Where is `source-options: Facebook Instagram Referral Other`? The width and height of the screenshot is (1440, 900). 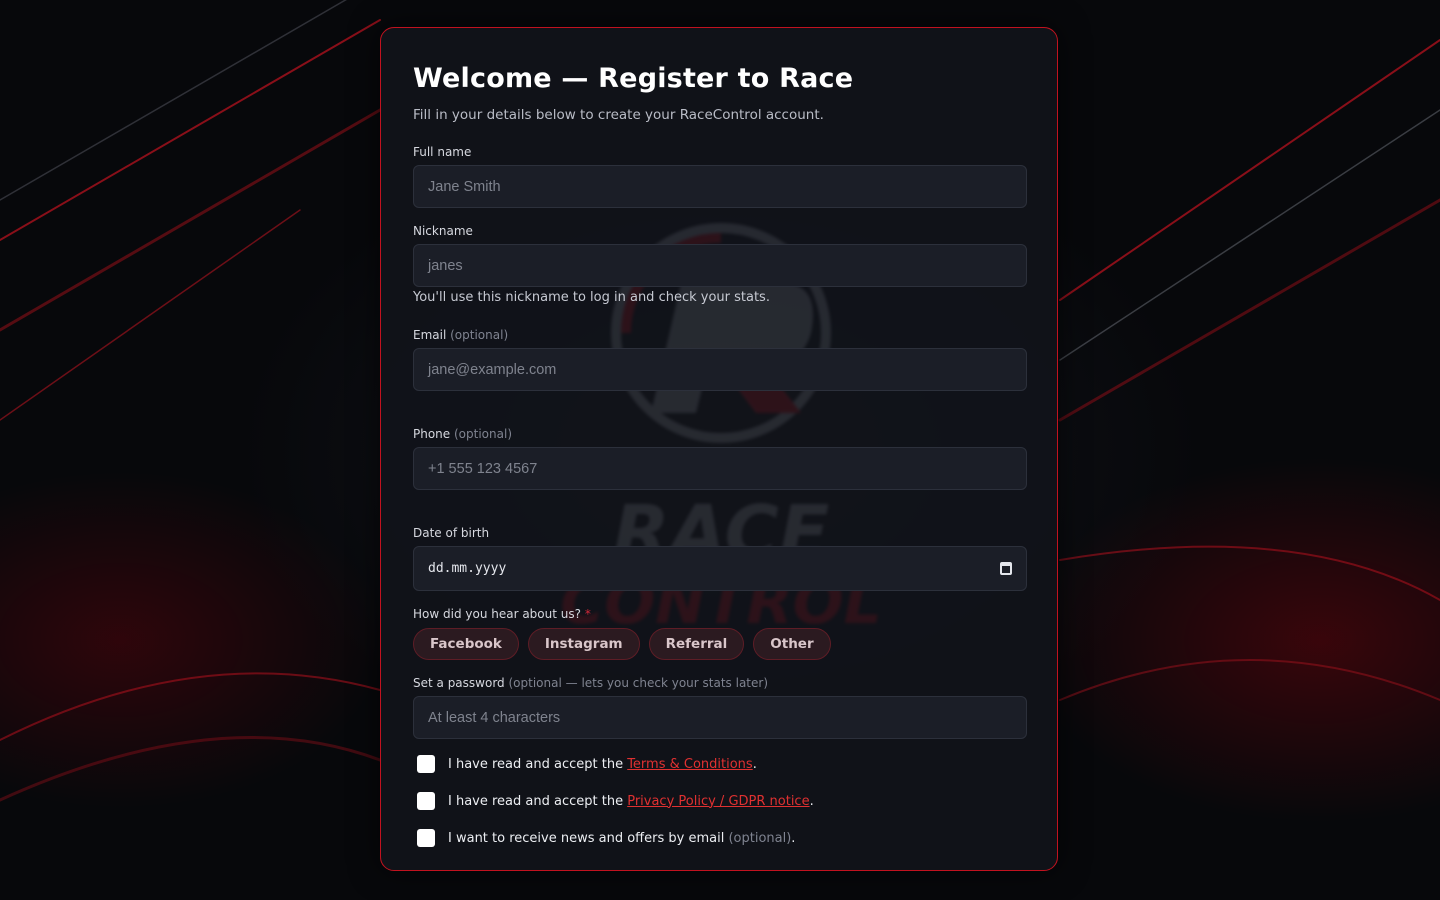
source-options: Facebook Instagram Referral Other is located at coordinates (622, 644).